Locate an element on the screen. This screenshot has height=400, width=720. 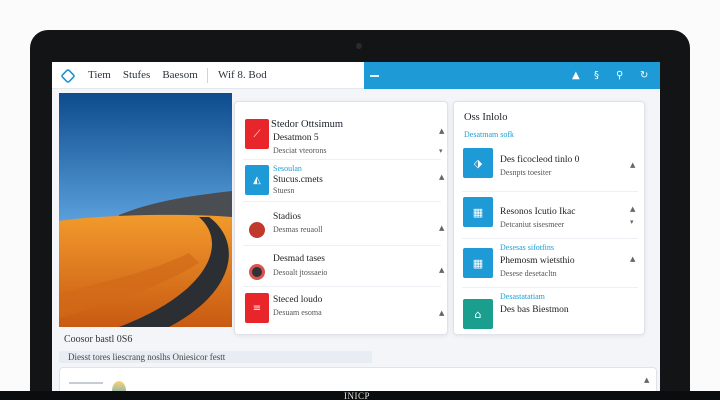
topbar-label: Wif 8. Bod is located at coordinates (242, 75).